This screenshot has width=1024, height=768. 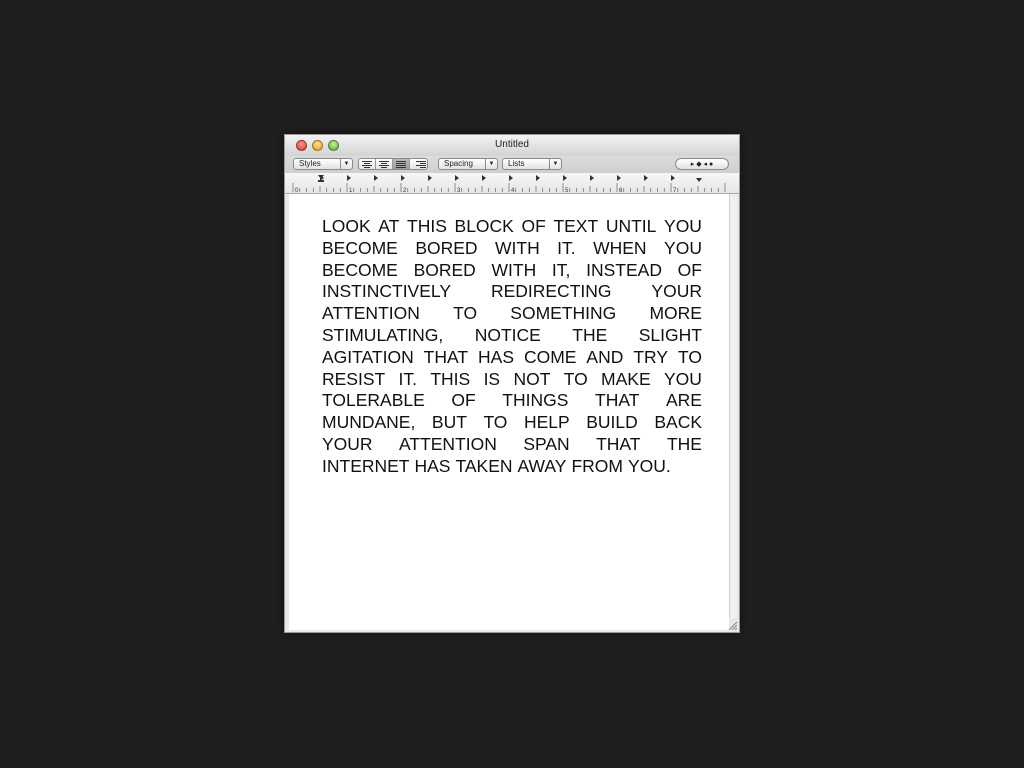 I want to click on text-line: BECOME BORED WITH IT. WHEN YOU, so click(x=512, y=249).